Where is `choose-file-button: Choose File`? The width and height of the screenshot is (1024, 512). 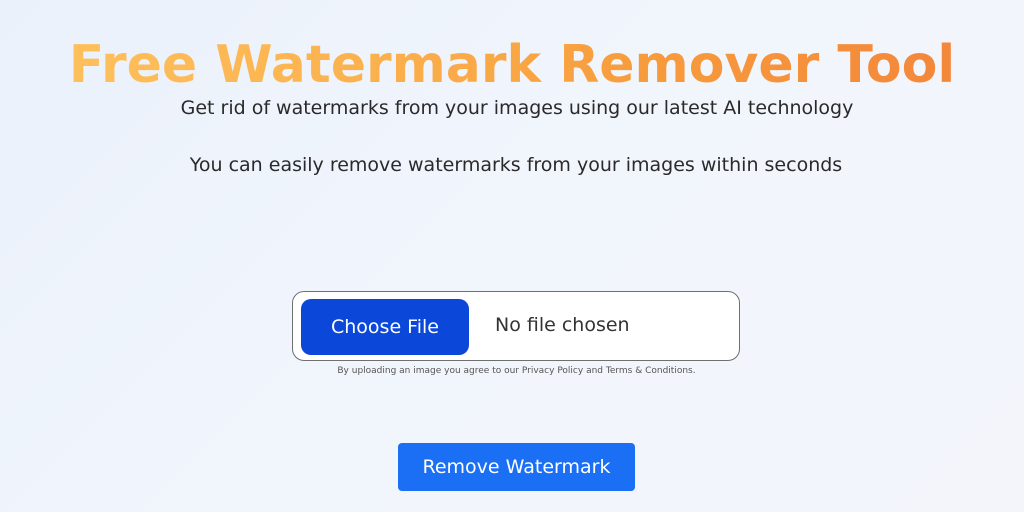
choose-file-button: Choose File is located at coordinates (385, 327).